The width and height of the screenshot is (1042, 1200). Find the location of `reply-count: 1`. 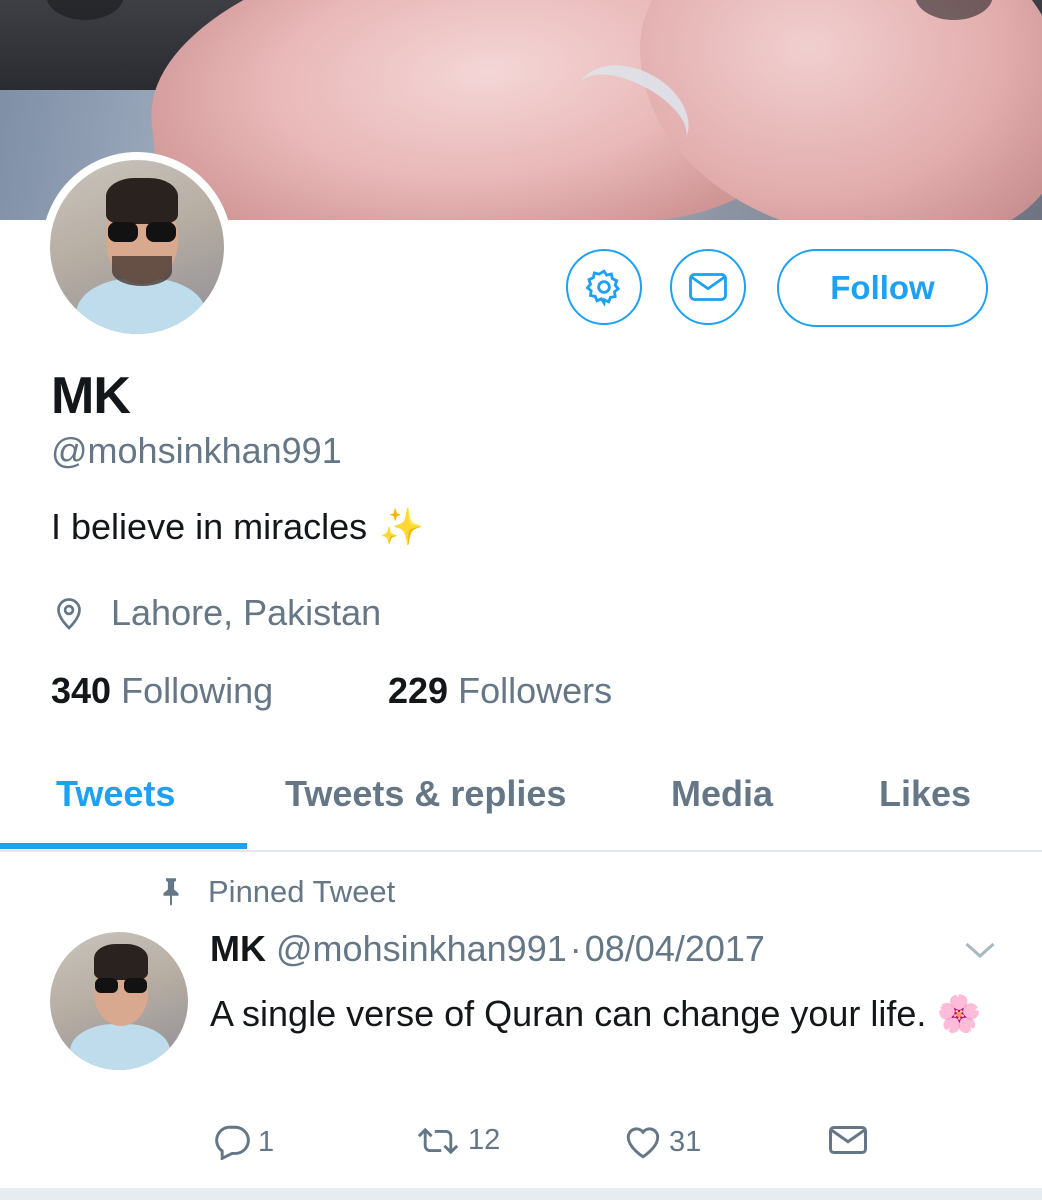

reply-count: 1 is located at coordinates (266, 1141).